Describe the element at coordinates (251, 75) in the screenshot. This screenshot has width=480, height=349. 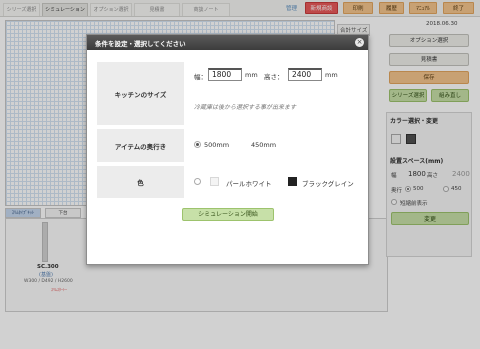
I see `width-unit: mm` at that location.